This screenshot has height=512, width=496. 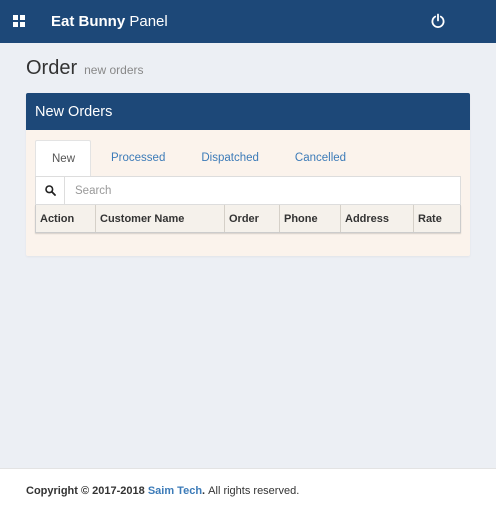 What do you see at coordinates (248, 111) in the screenshot?
I see `panel-heading: New Orders` at bounding box center [248, 111].